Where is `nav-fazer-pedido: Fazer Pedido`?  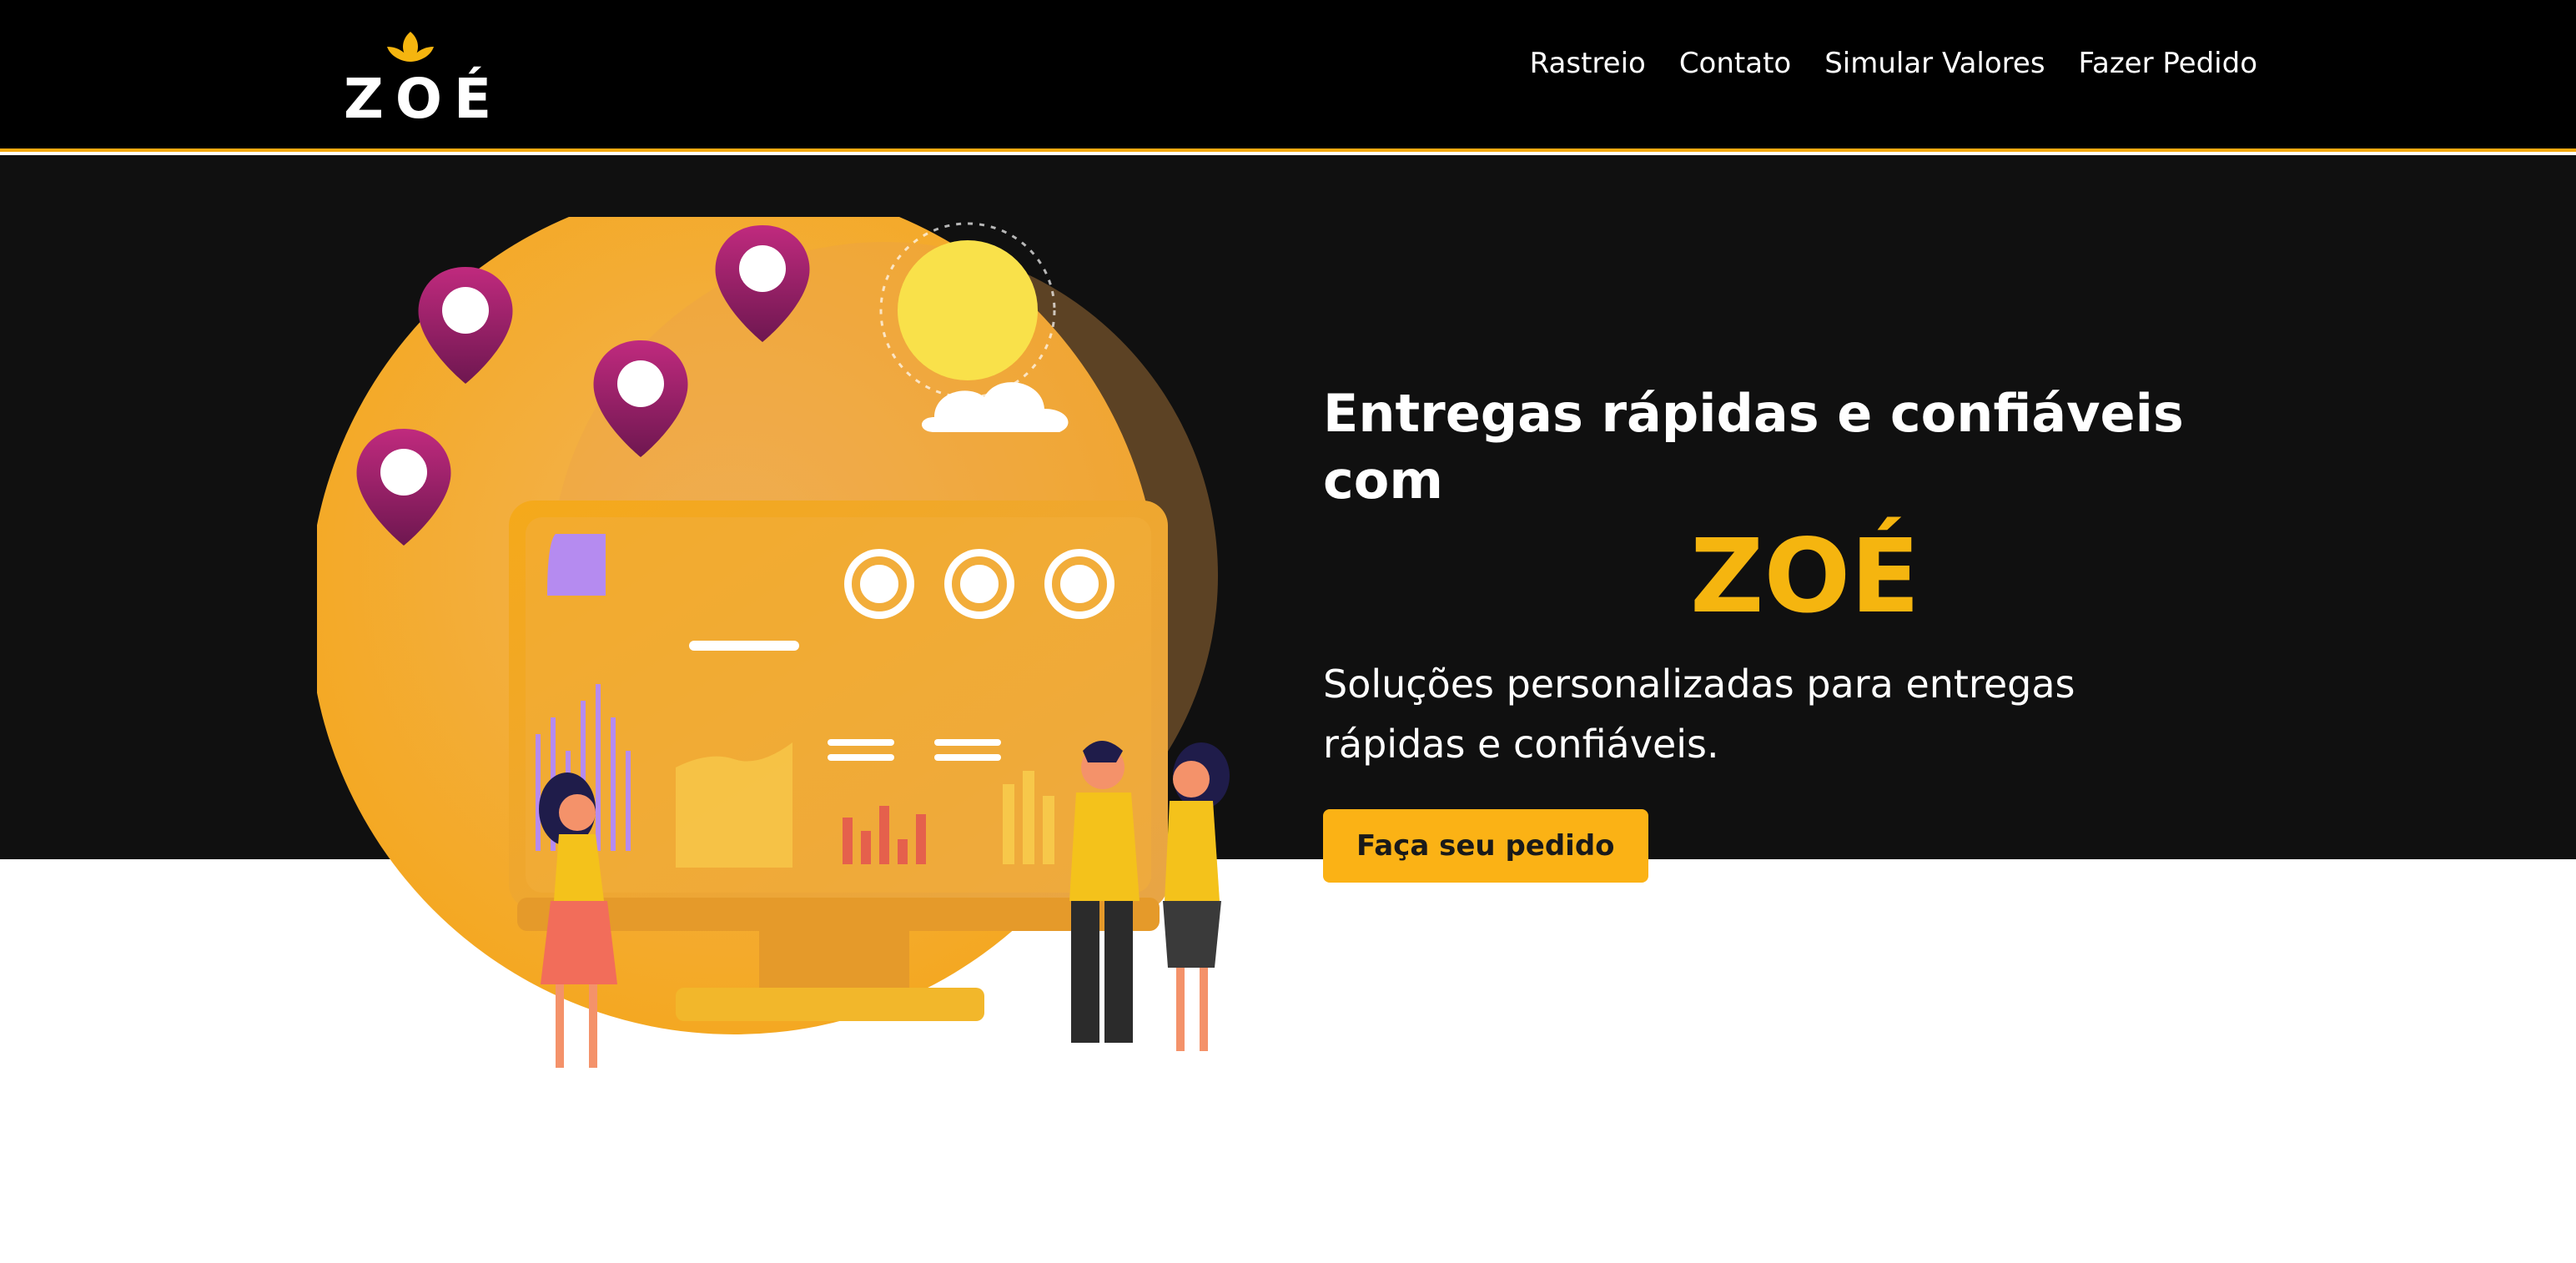
nav-fazer-pedido: Fazer Pedido is located at coordinates (2168, 63).